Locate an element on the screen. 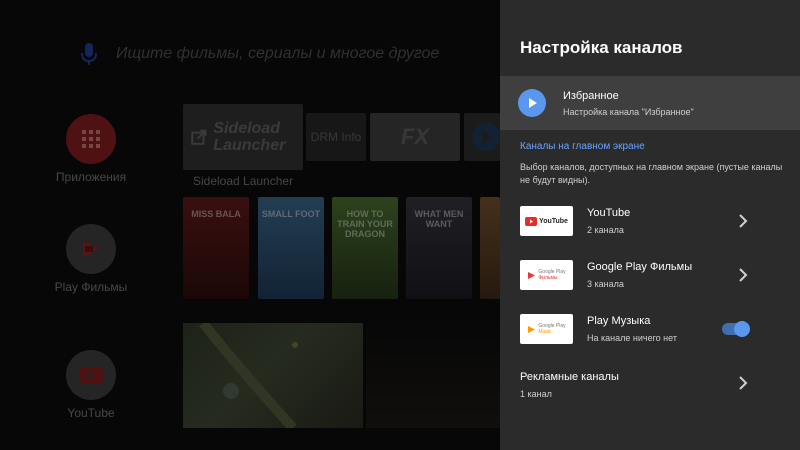 Image resolution: width=800 pixels, height=450 pixels. microphone-icon is located at coordinates (89, 54).